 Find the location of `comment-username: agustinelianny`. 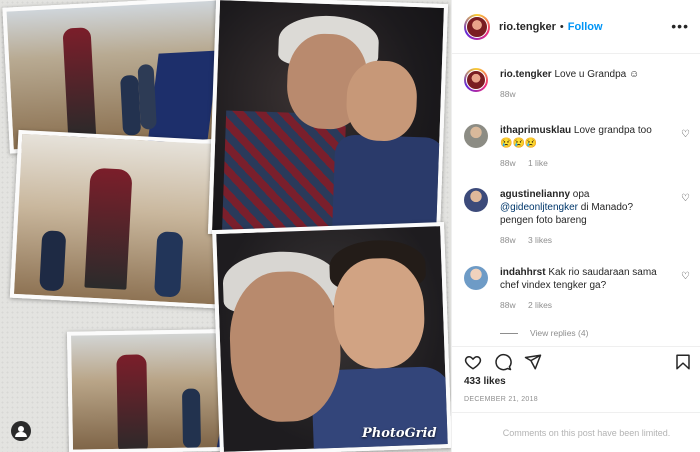

comment-username: agustinelianny is located at coordinates (535, 194).